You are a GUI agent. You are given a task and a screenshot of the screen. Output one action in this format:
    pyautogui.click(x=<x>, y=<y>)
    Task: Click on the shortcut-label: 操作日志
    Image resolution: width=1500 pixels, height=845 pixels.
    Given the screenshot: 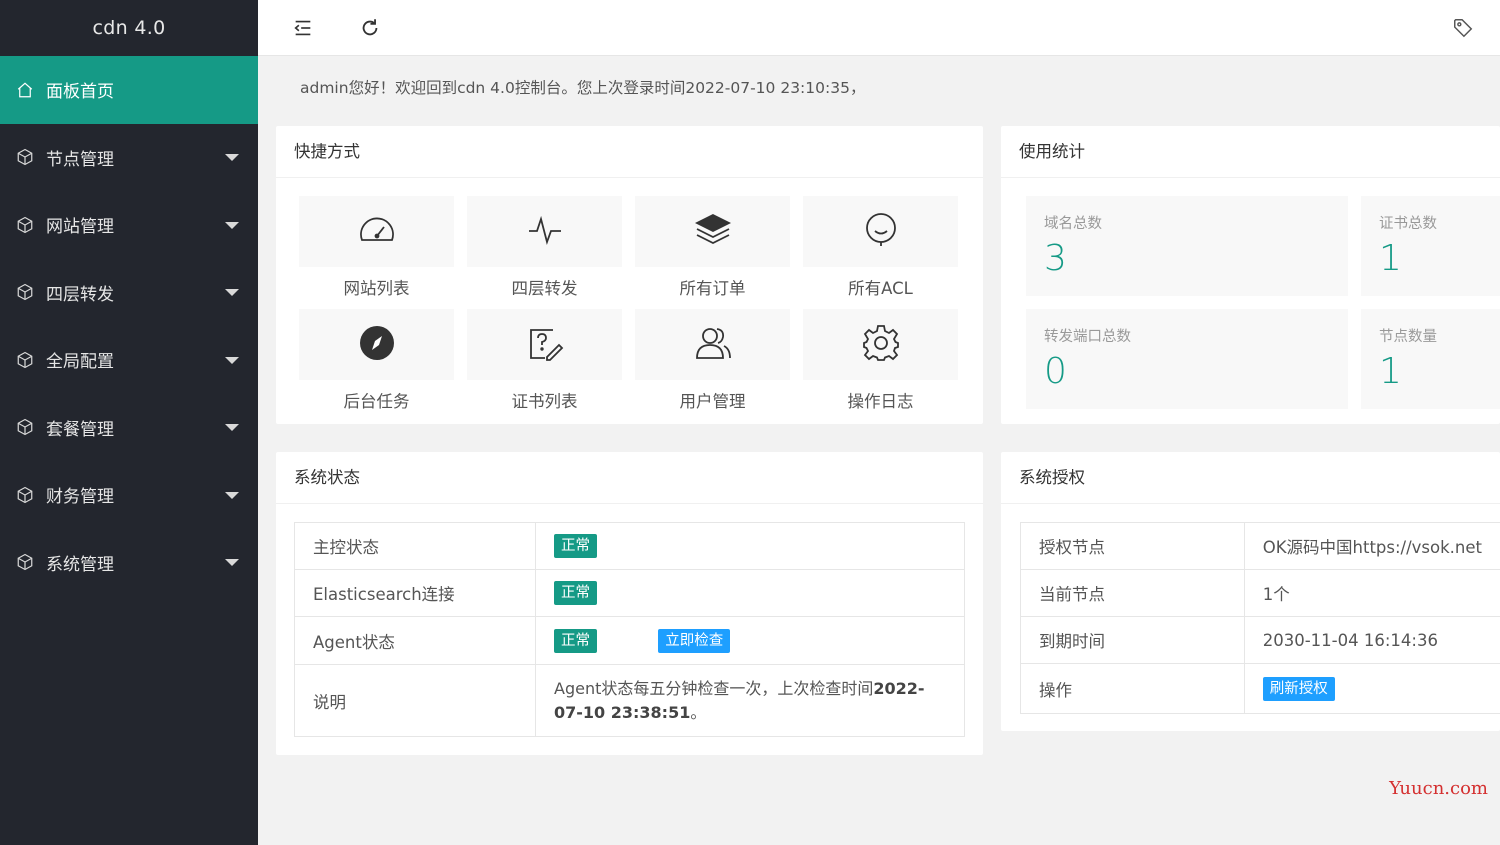 What is the action you would take?
    pyautogui.click(x=880, y=401)
    